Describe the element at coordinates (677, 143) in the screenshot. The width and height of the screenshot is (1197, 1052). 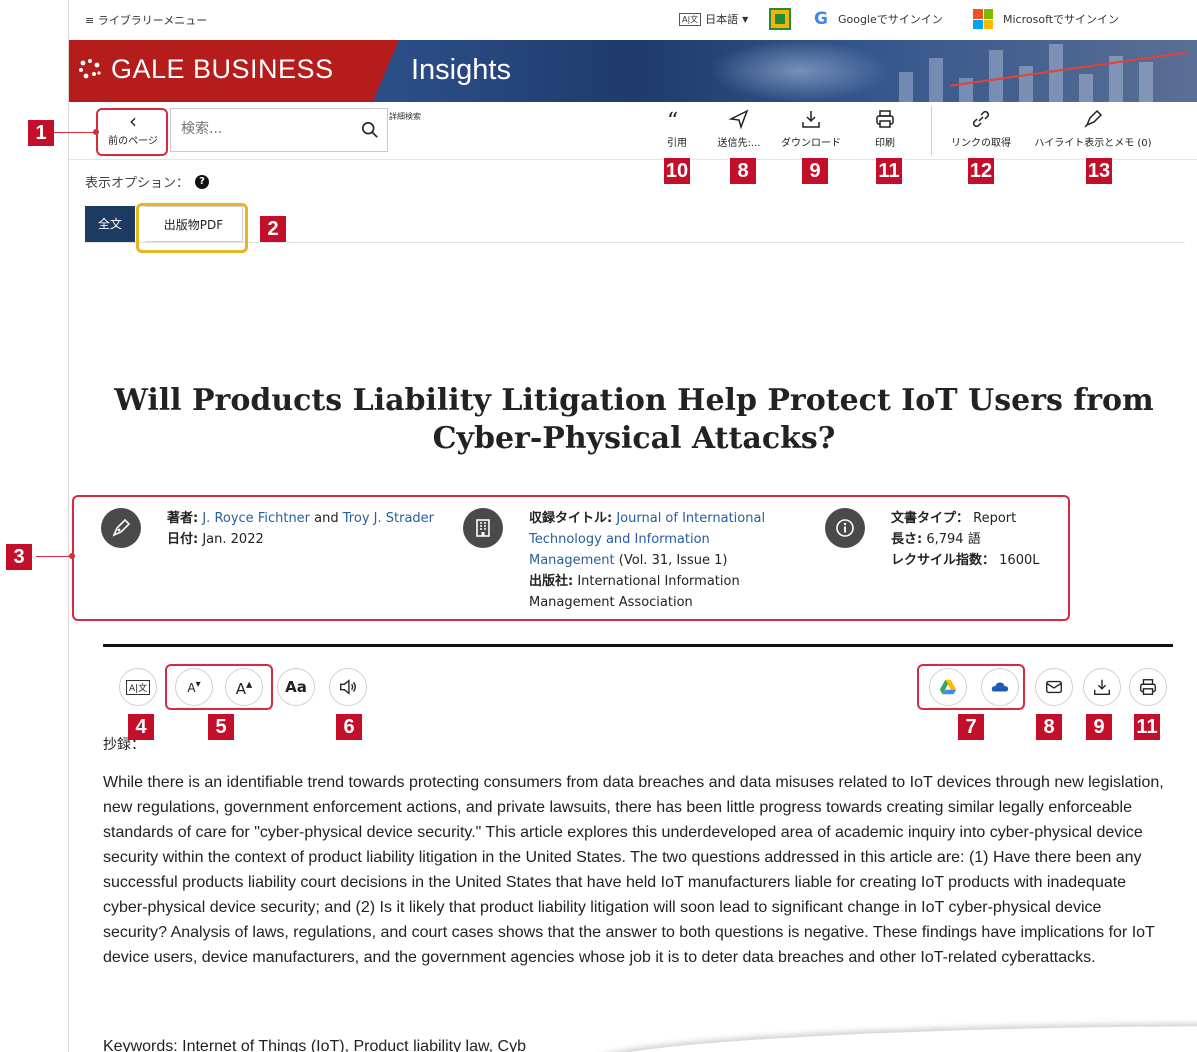
I see `cite-label: 引用` at that location.